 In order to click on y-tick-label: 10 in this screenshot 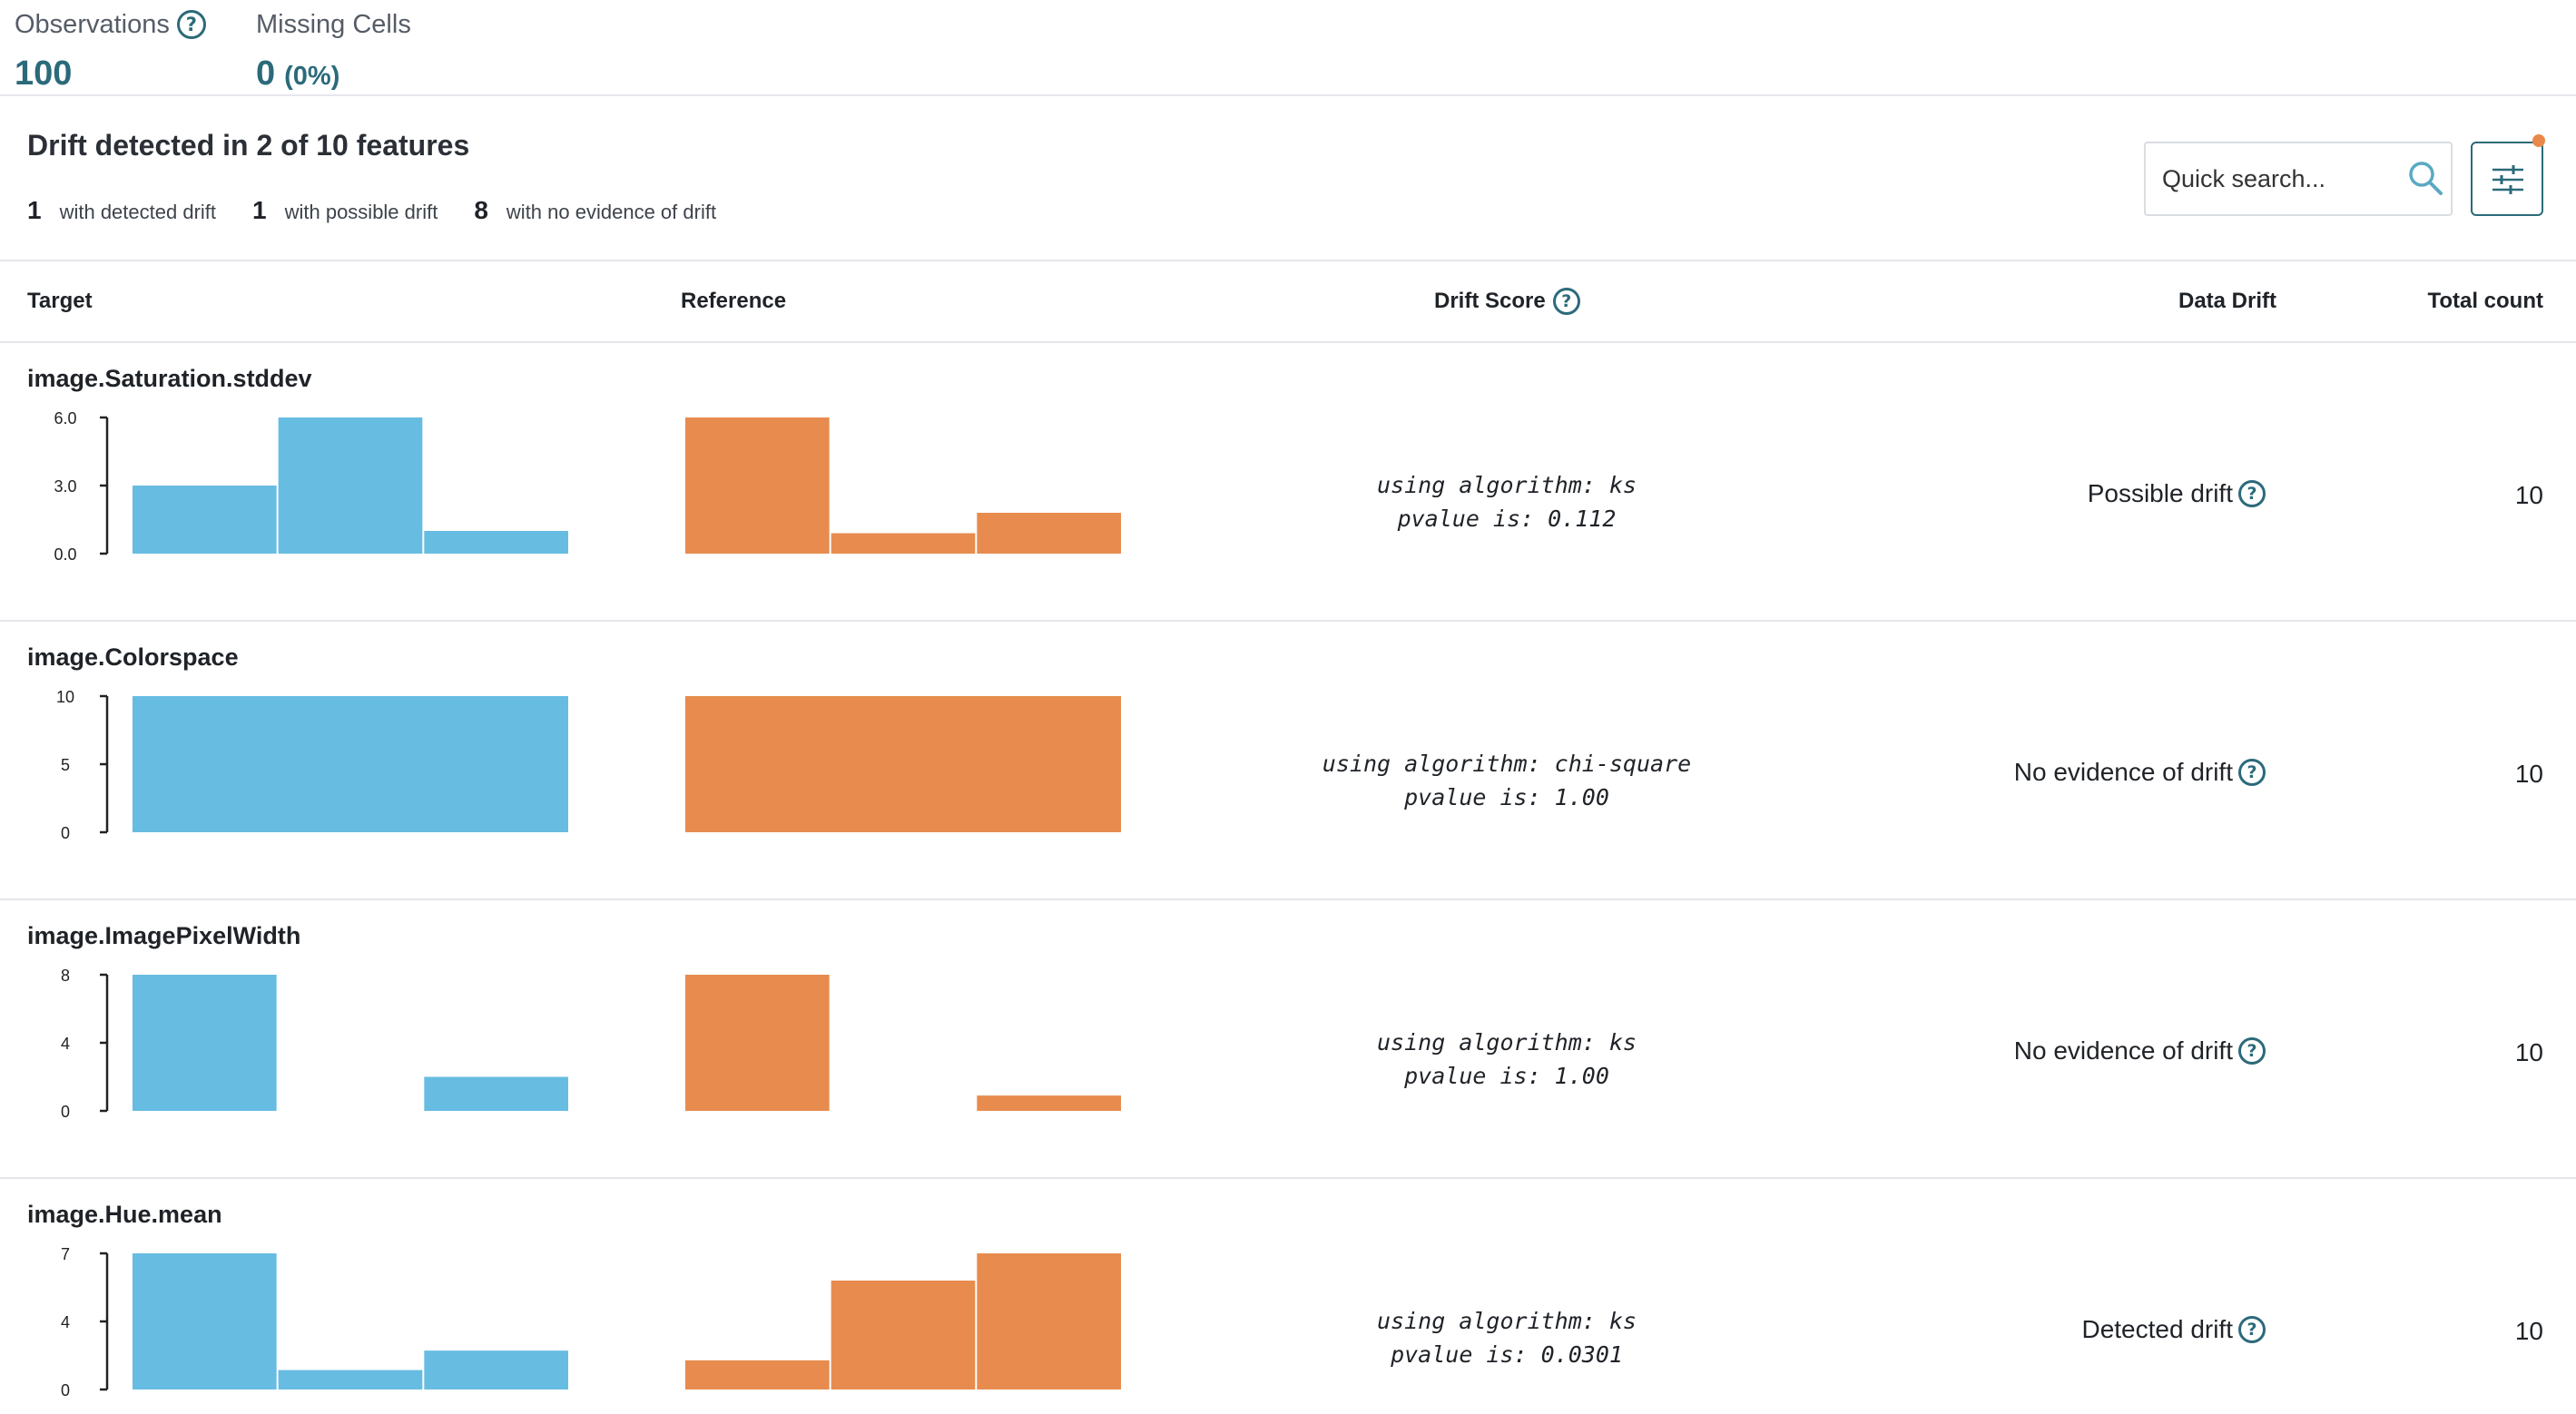, I will do `click(65, 697)`.